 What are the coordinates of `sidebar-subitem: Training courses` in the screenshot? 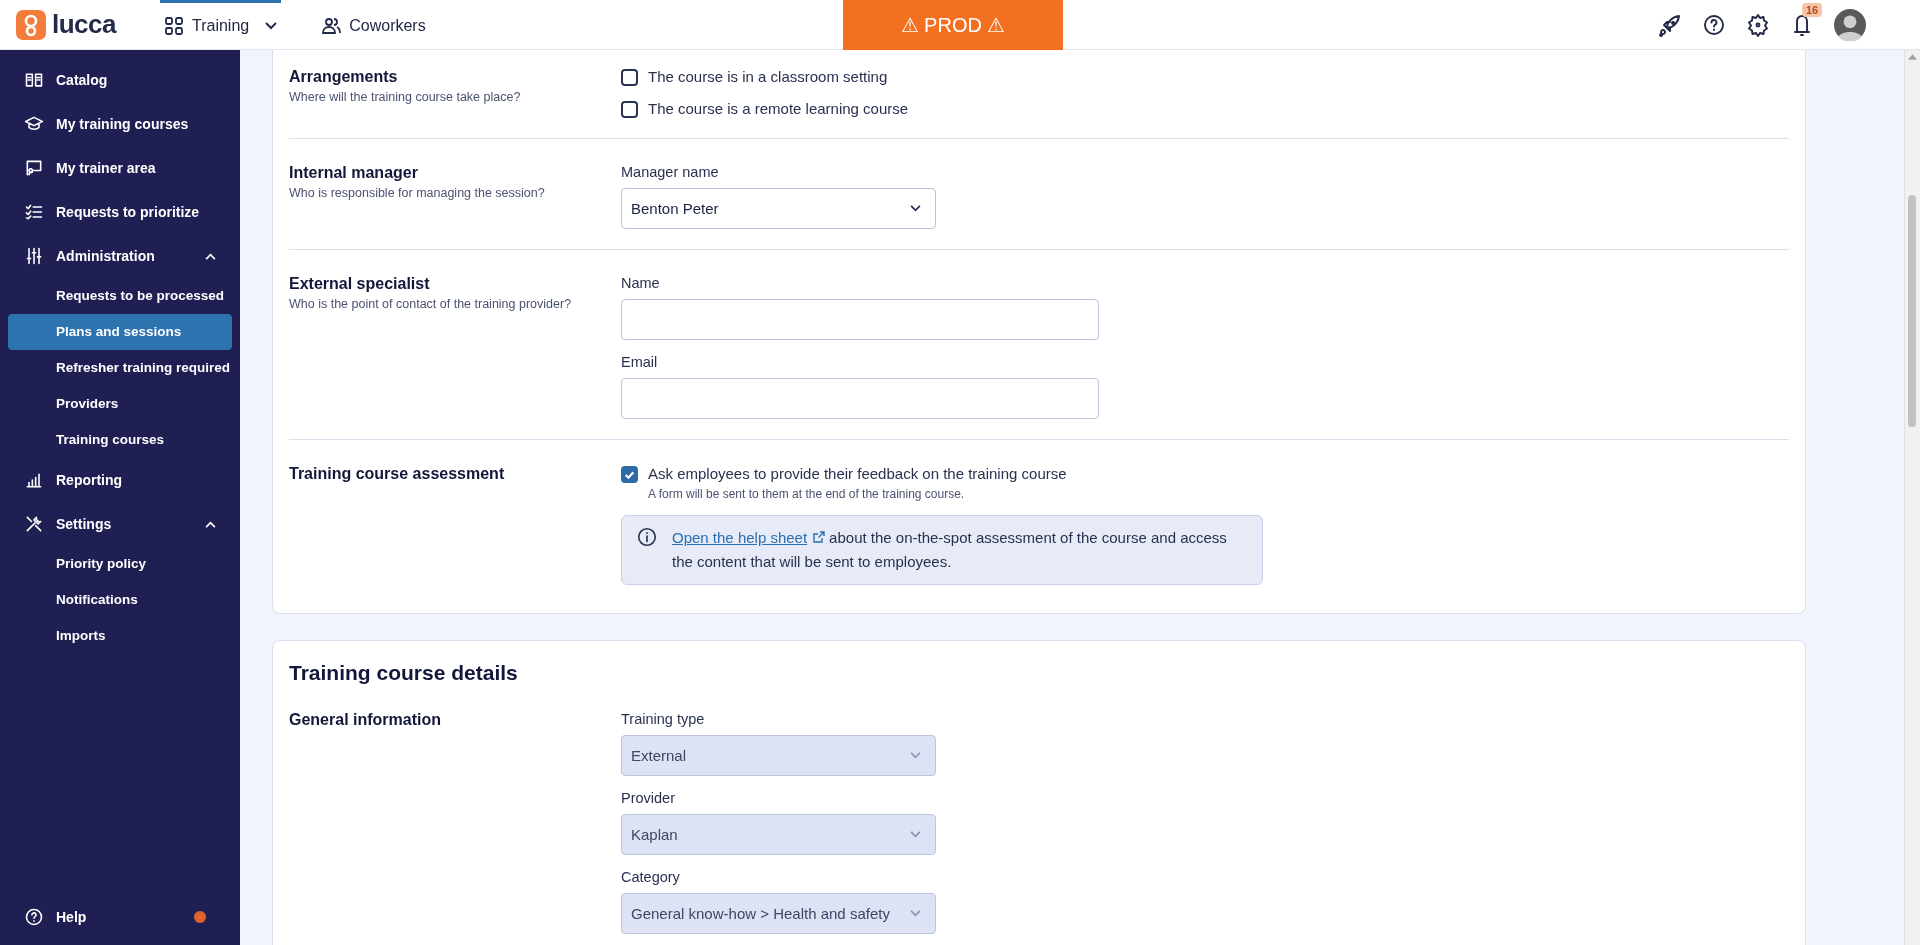 It's located at (120, 440).